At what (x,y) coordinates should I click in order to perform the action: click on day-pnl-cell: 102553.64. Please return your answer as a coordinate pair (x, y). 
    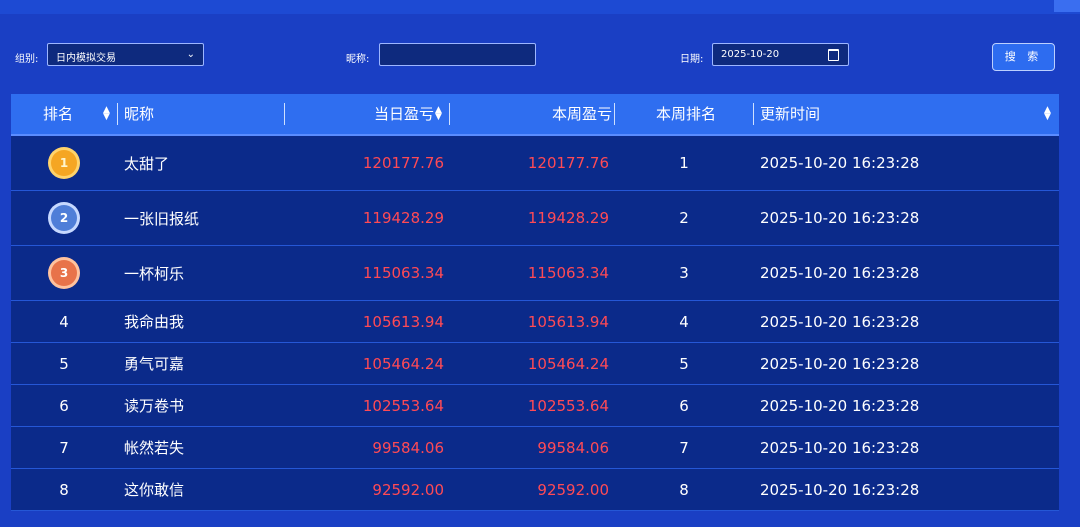
    Looking at the image, I should click on (403, 405).